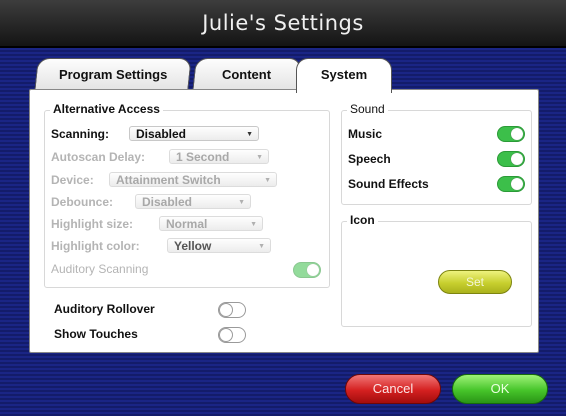 This screenshot has width=566, height=416. I want to click on device-select: Attainment Switch ▼, so click(193, 179).